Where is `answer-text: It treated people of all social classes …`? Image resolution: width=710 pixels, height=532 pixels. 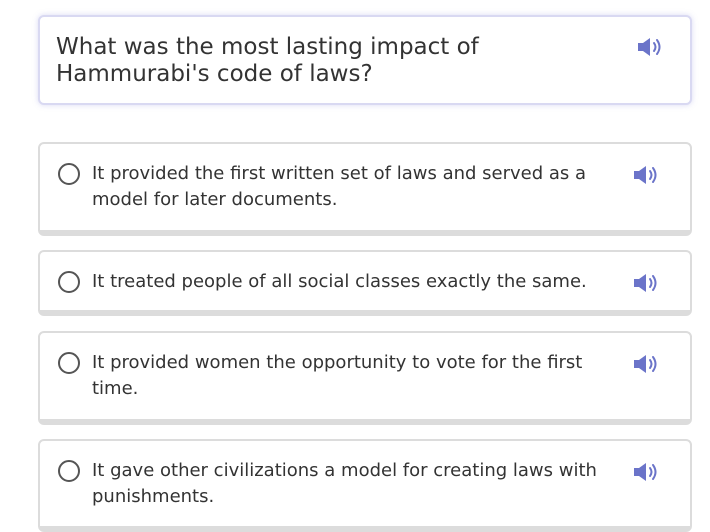 answer-text: It treated people of all social classes … is located at coordinates (339, 281).